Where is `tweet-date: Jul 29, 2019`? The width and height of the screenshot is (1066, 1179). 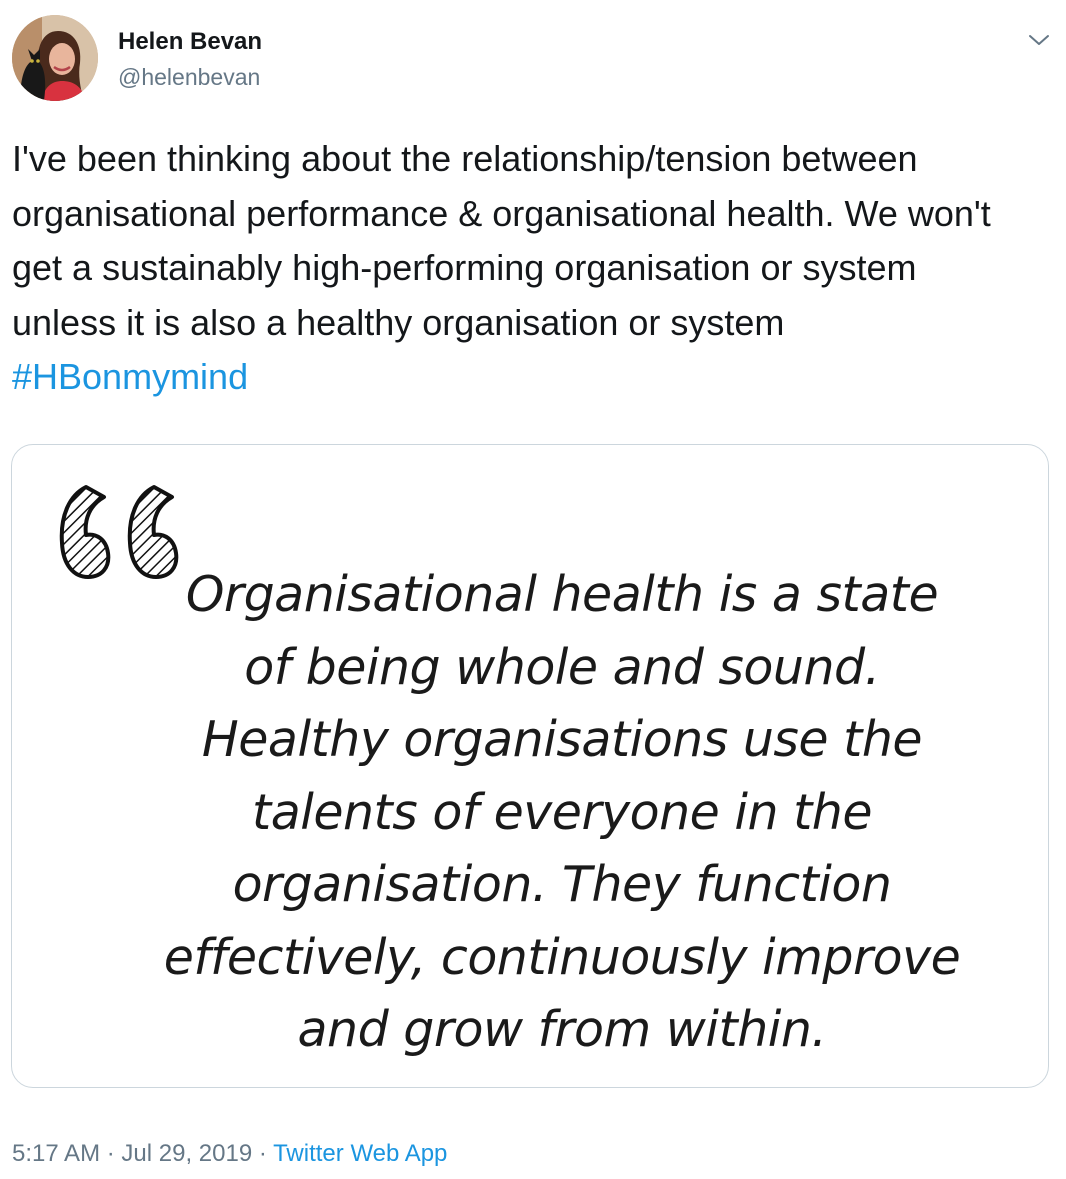 tweet-date: Jul 29, 2019 is located at coordinates (186, 1153).